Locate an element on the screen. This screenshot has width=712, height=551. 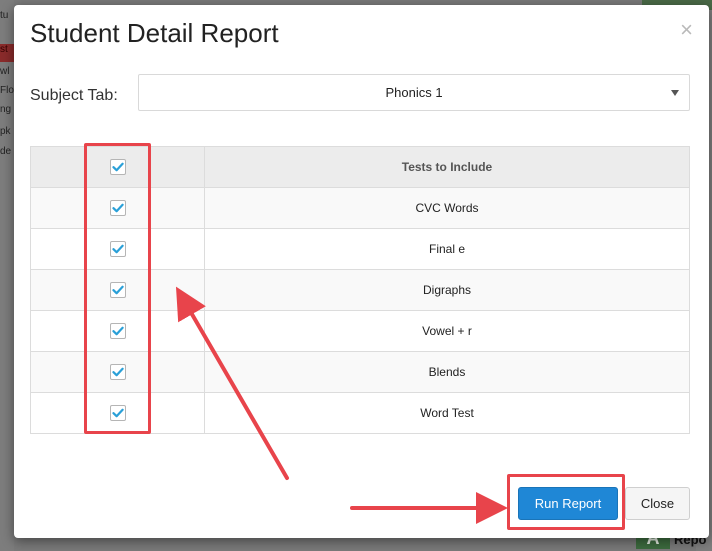
select-all-checkbox is located at coordinates (117, 167).